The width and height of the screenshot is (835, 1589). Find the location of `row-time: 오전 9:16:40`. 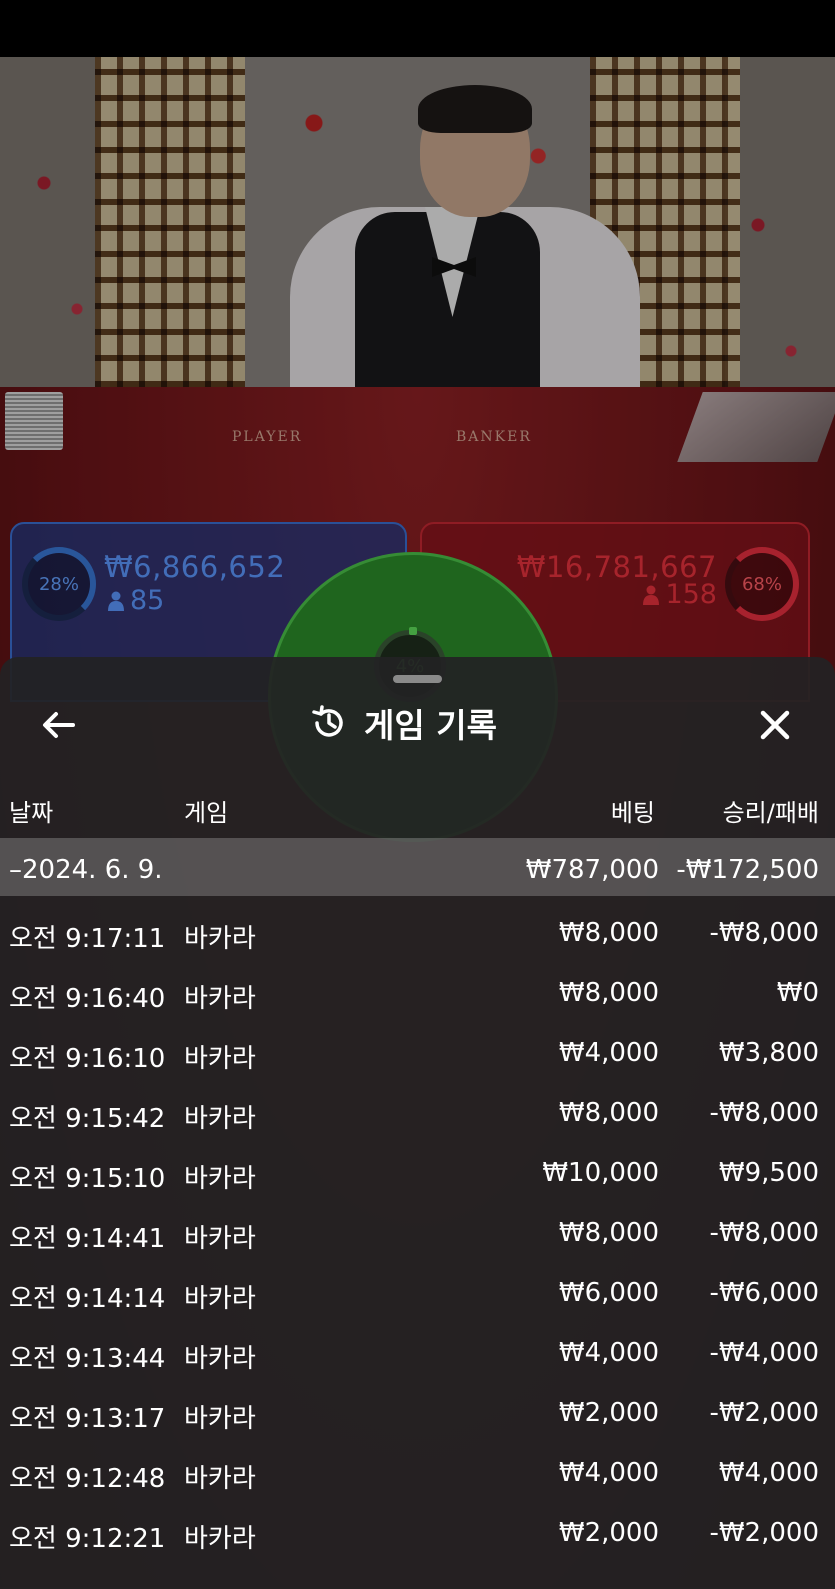

row-time: 오전 9:16:40 is located at coordinates (87, 999).